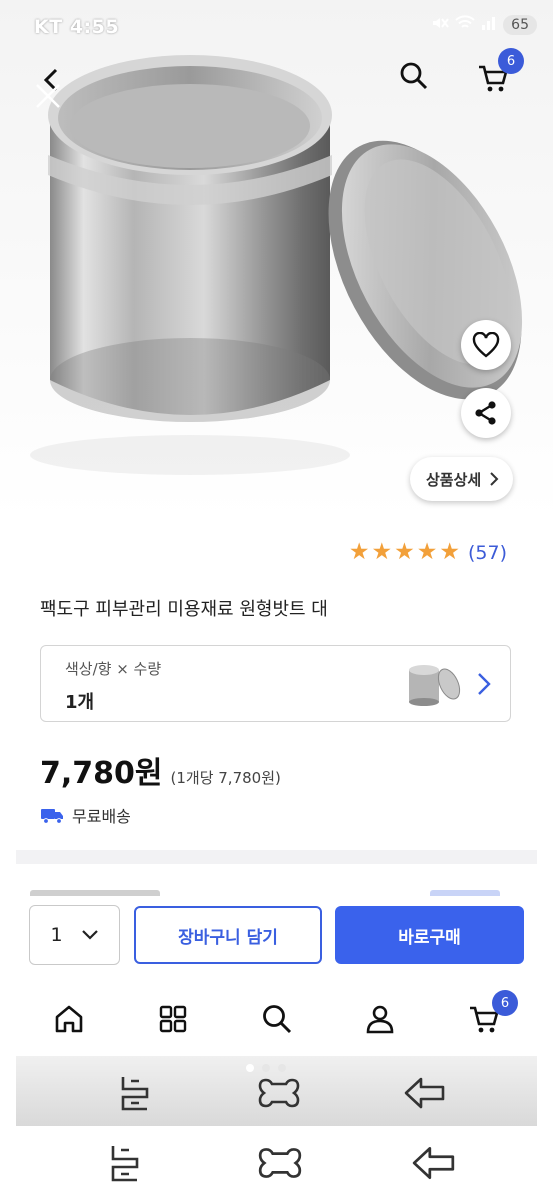  I want to click on system-navigation-inner, so click(276, 1091).